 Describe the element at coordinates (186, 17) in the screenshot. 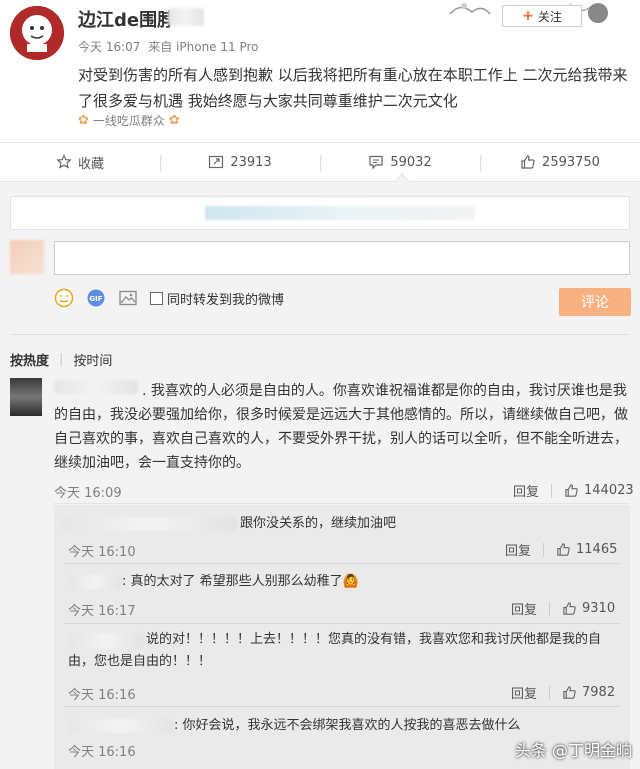

I see `verified-badge-blur` at that location.